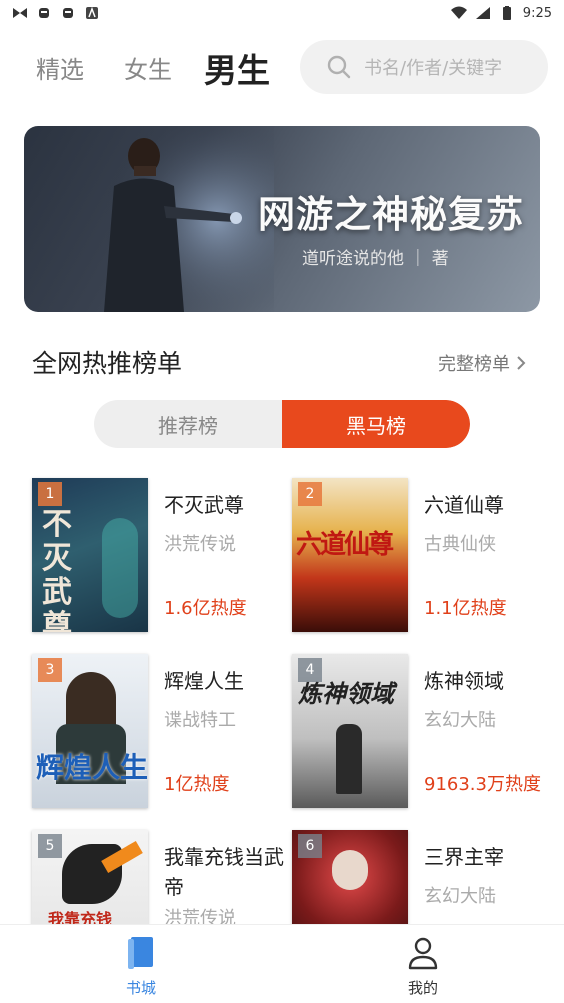  What do you see at coordinates (92, 12) in the screenshot?
I see `app-icon` at bounding box center [92, 12].